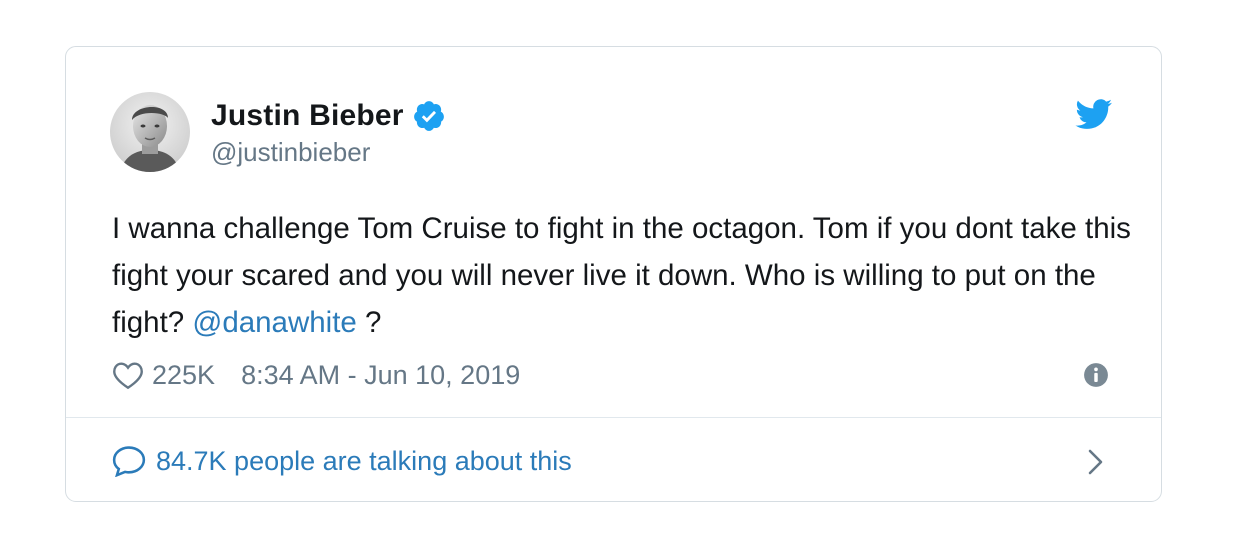 Image resolution: width=1236 pixels, height=544 pixels. What do you see at coordinates (1096, 462) in the screenshot?
I see `chevron-right-icon` at bounding box center [1096, 462].